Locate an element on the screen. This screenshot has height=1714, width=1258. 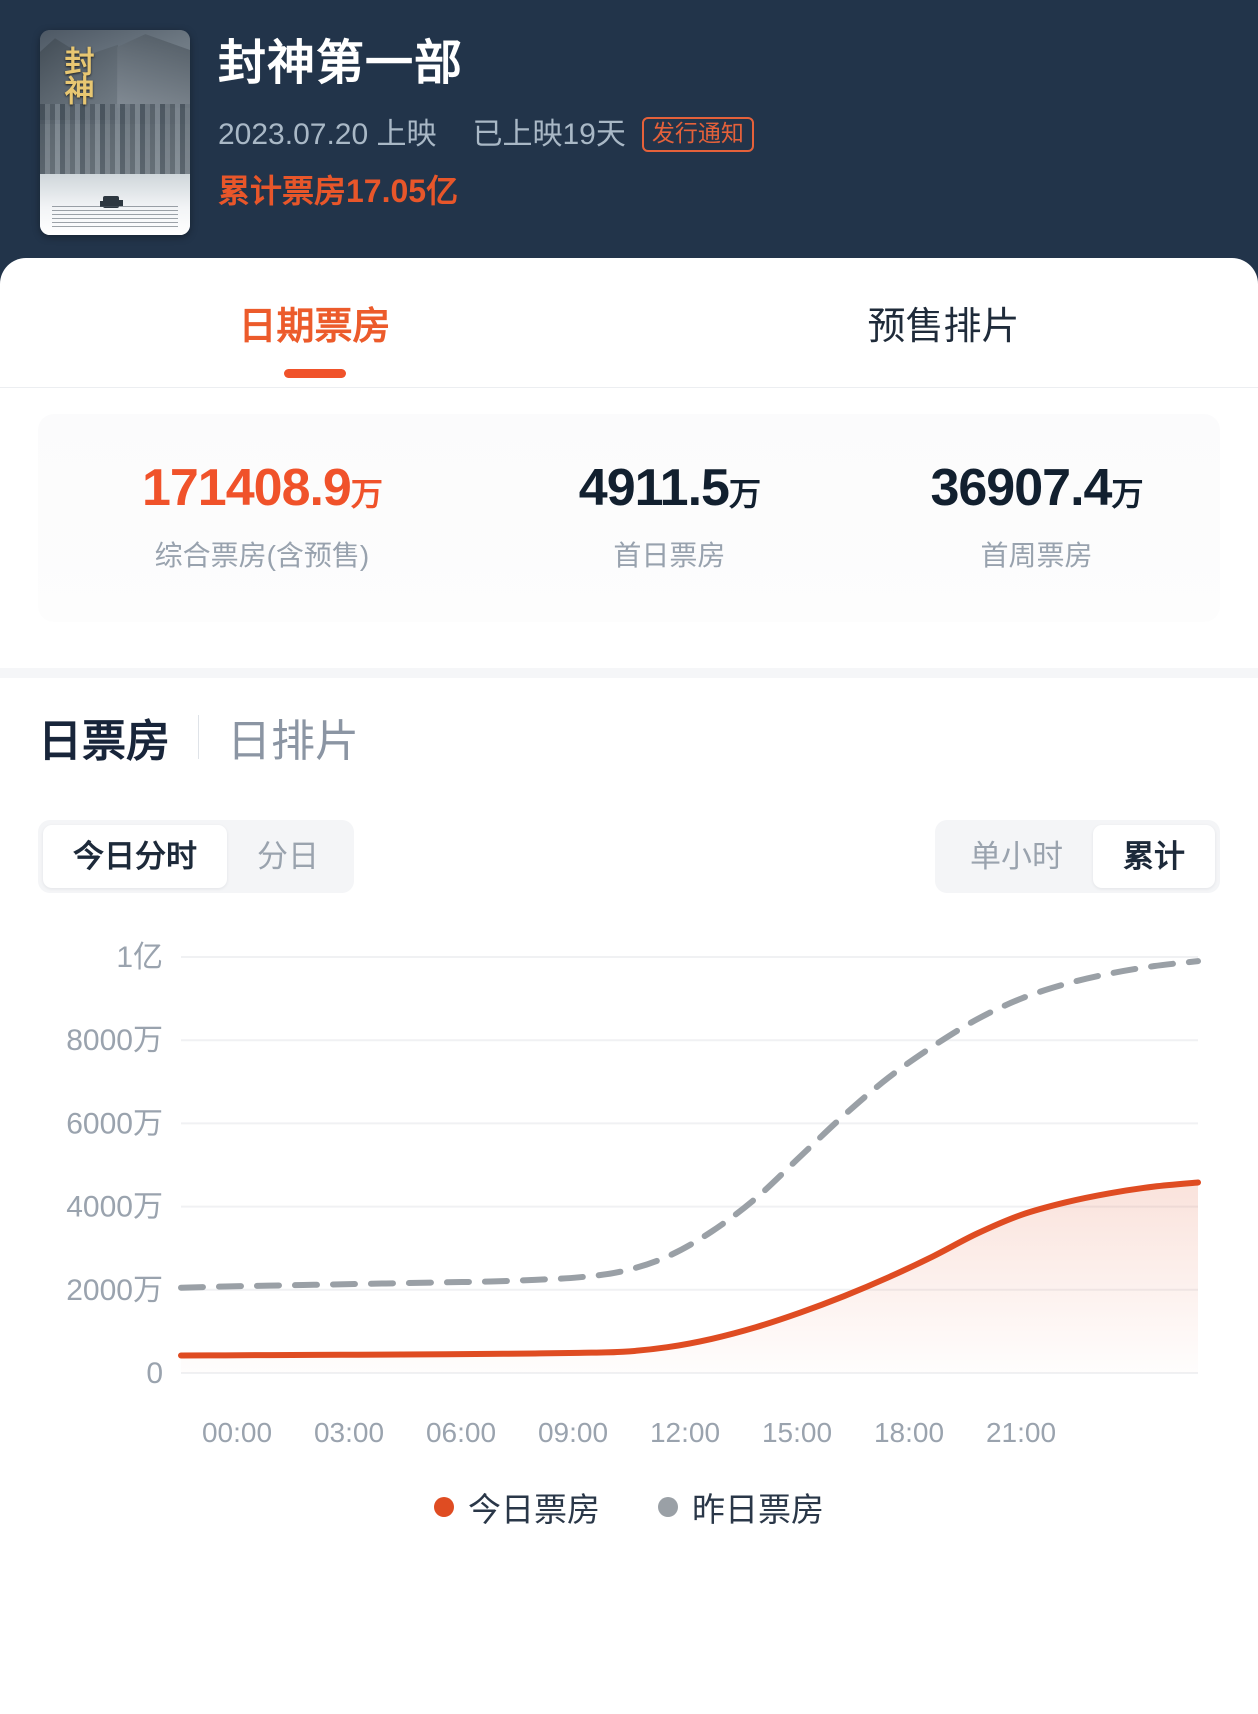
chart-controls: 今日分时 分日 单小时 累计 is located at coordinates (629, 856).